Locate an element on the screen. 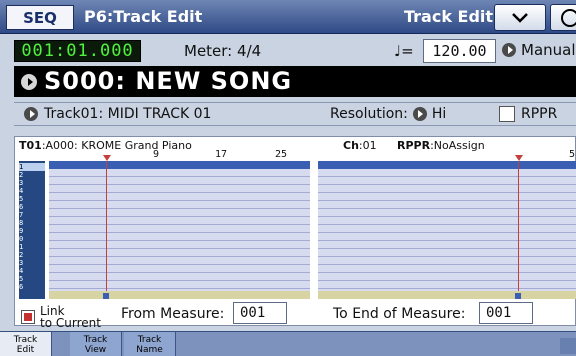  channel-info: Ch:01 is located at coordinates (360, 145).